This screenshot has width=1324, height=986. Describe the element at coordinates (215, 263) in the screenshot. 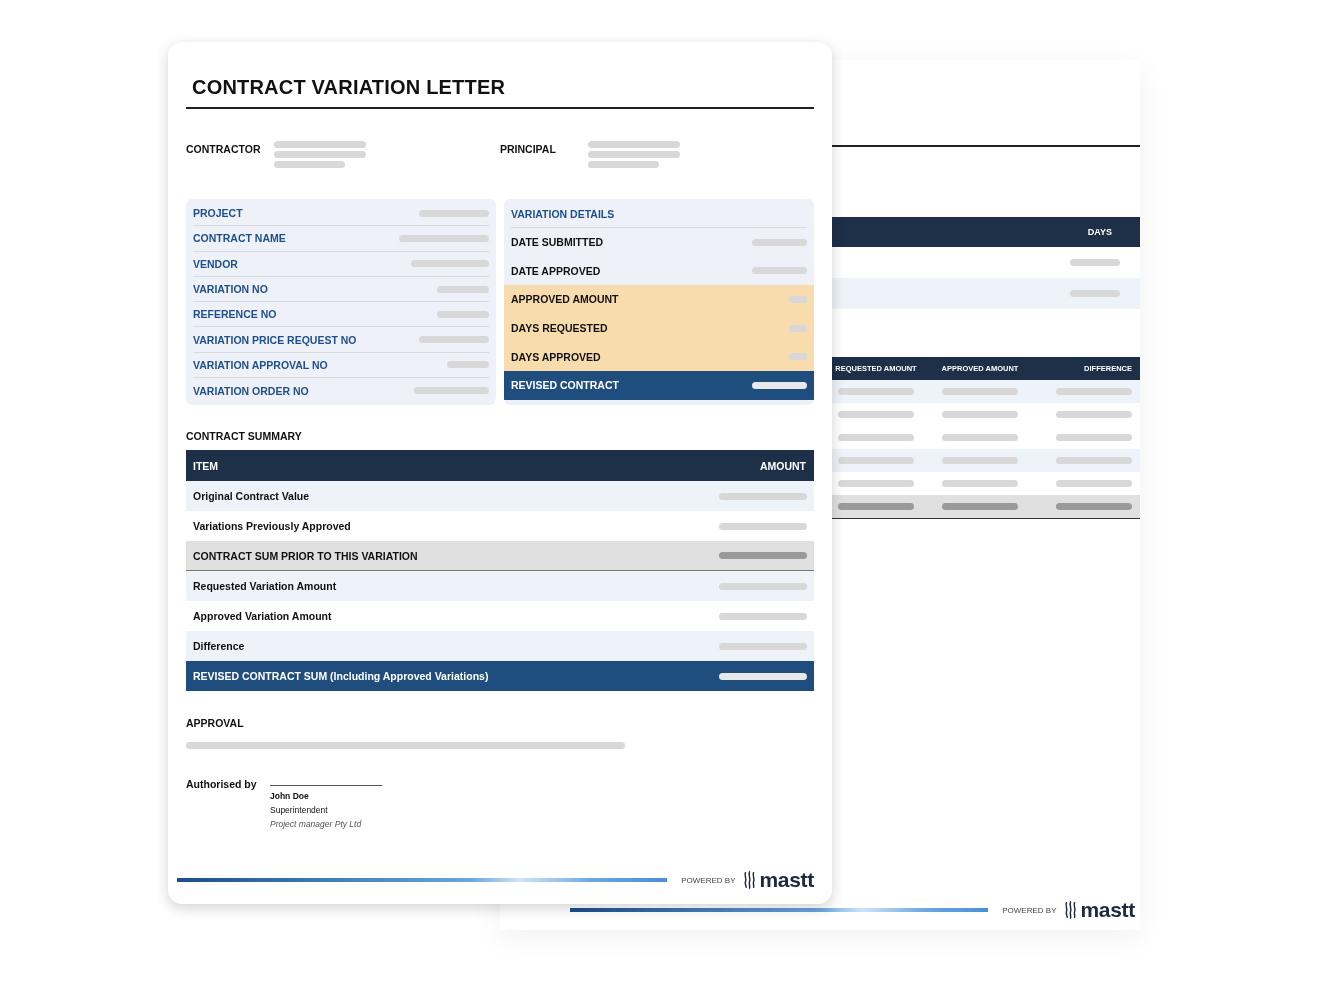

I see `field-label: VENDOR` at that location.